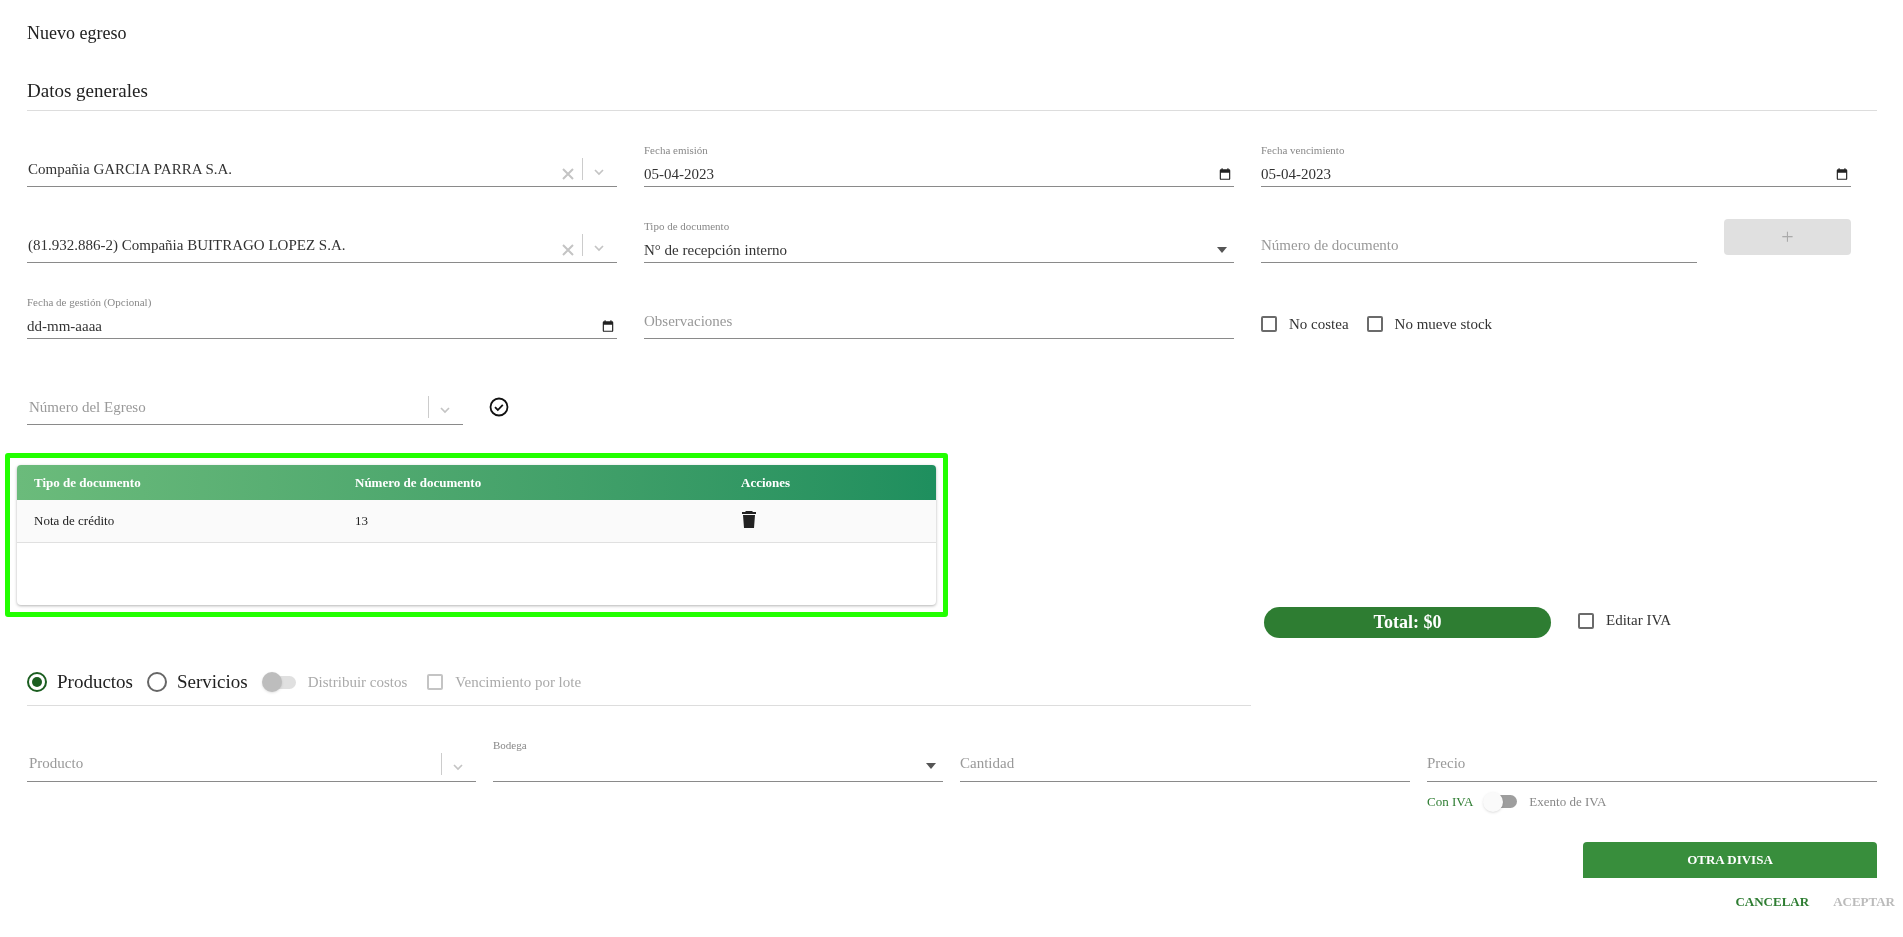 The height and width of the screenshot is (937, 1903). What do you see at coordinates (1303, 150) in the screenshot?
I see `field-label: Fecha vencimiento` at bounding box center [1303, 150].